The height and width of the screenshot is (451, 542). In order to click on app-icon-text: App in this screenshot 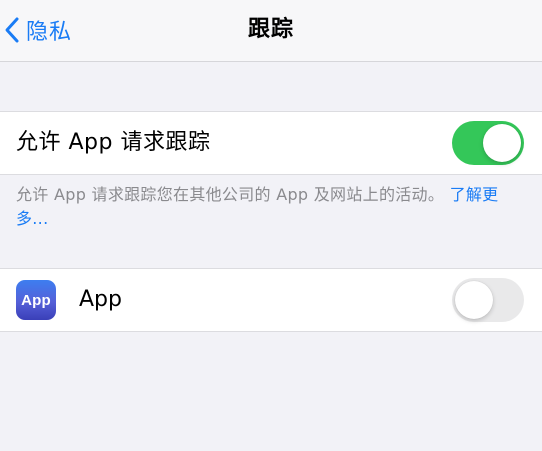, I will do `click(36, 300)`.